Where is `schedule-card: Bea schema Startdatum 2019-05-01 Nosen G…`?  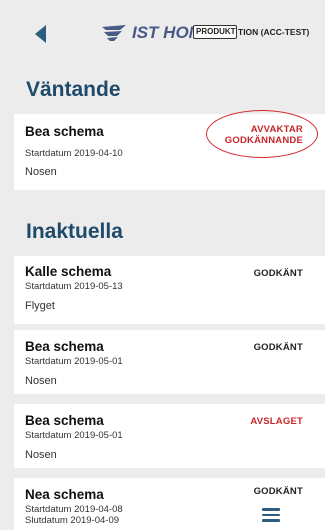
schedule-card: Bea schema Startdatum 2019-05-01 Nosen G… is located at coordinates (169, 362).